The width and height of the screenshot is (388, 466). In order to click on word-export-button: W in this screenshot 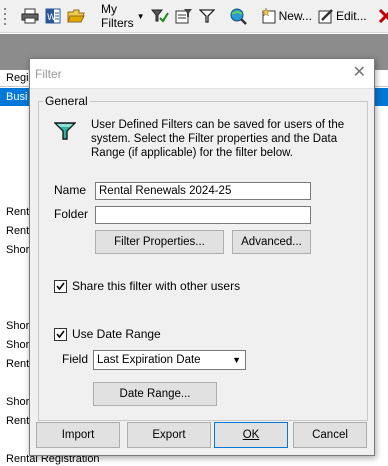, I will do `click(53, 16)`.